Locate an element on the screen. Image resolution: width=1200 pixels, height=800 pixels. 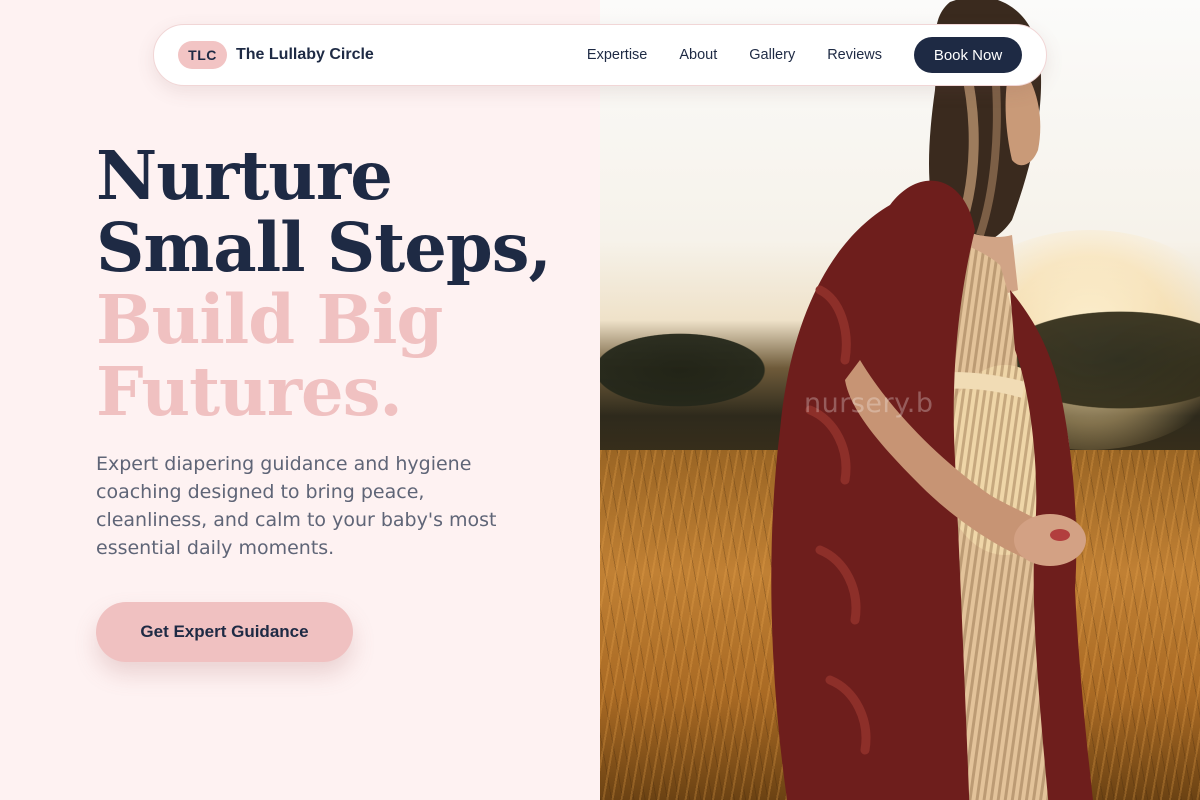
hero-title-line-4: Futures. is located at coordinates (249, 391).